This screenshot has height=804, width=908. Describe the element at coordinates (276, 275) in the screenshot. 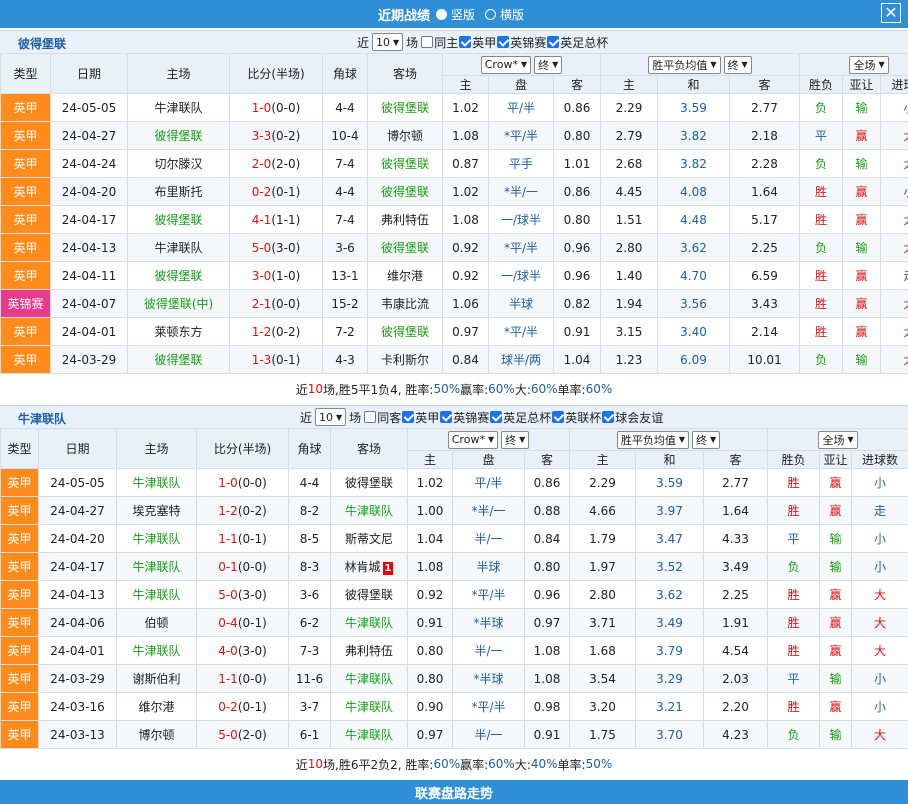

I see `match-score: 3-0(1-0)` at that location.